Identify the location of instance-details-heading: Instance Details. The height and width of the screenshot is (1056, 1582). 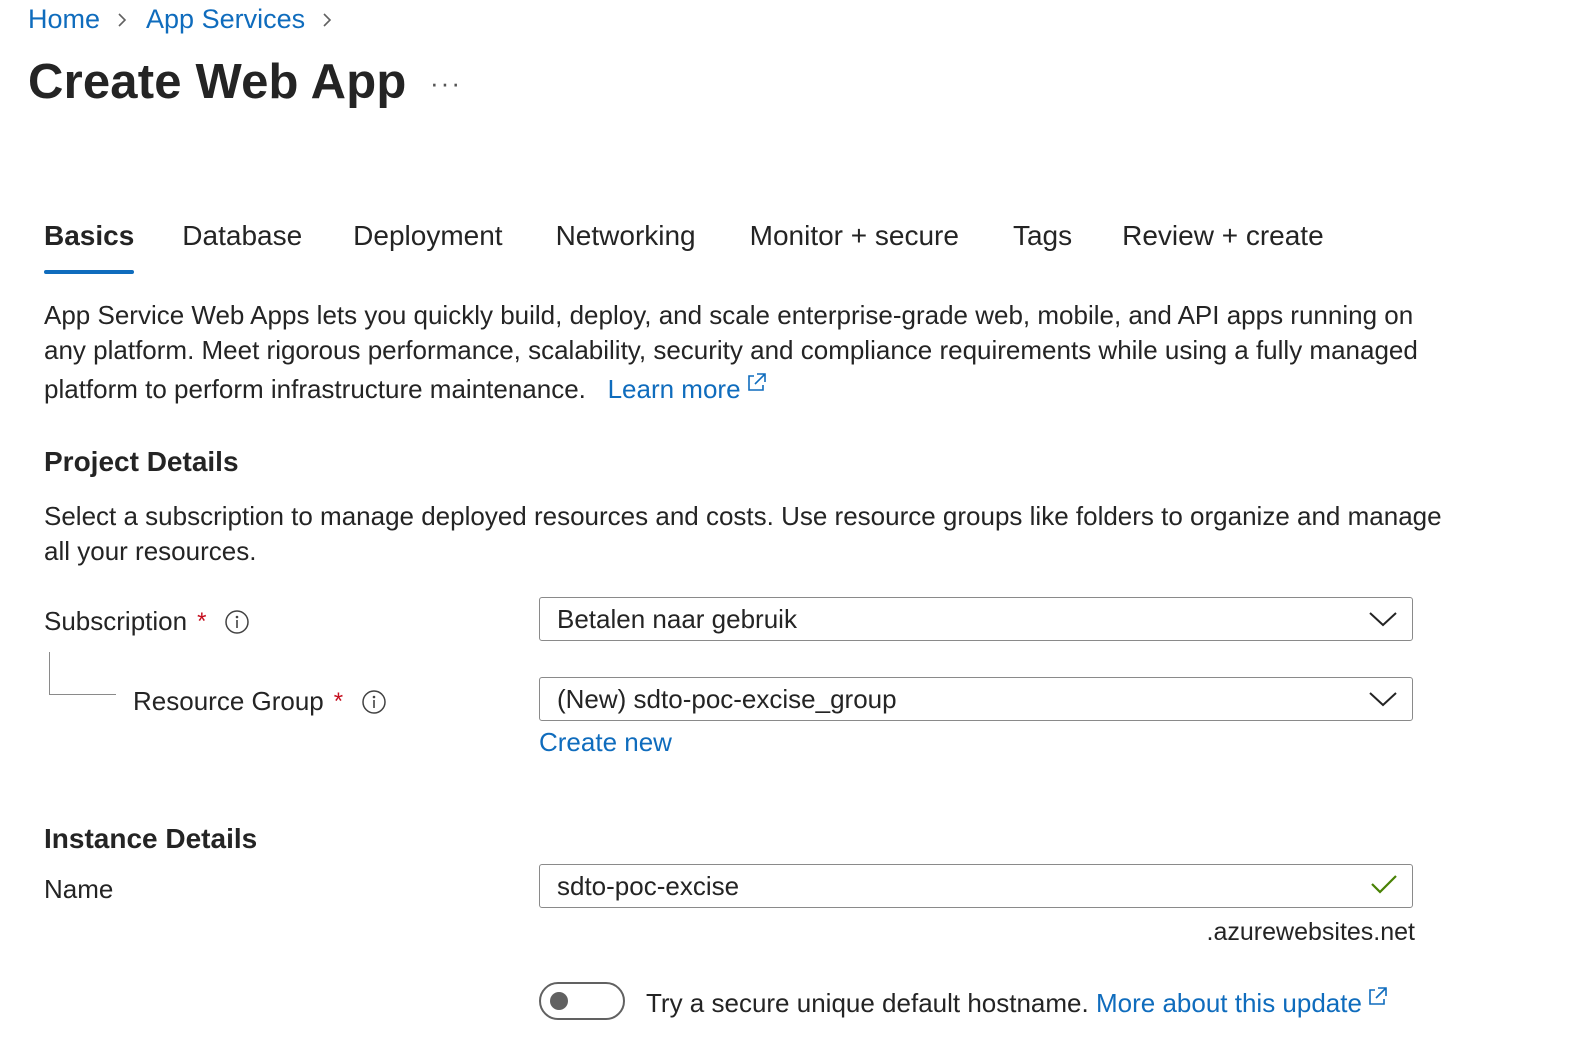
(151, 838).